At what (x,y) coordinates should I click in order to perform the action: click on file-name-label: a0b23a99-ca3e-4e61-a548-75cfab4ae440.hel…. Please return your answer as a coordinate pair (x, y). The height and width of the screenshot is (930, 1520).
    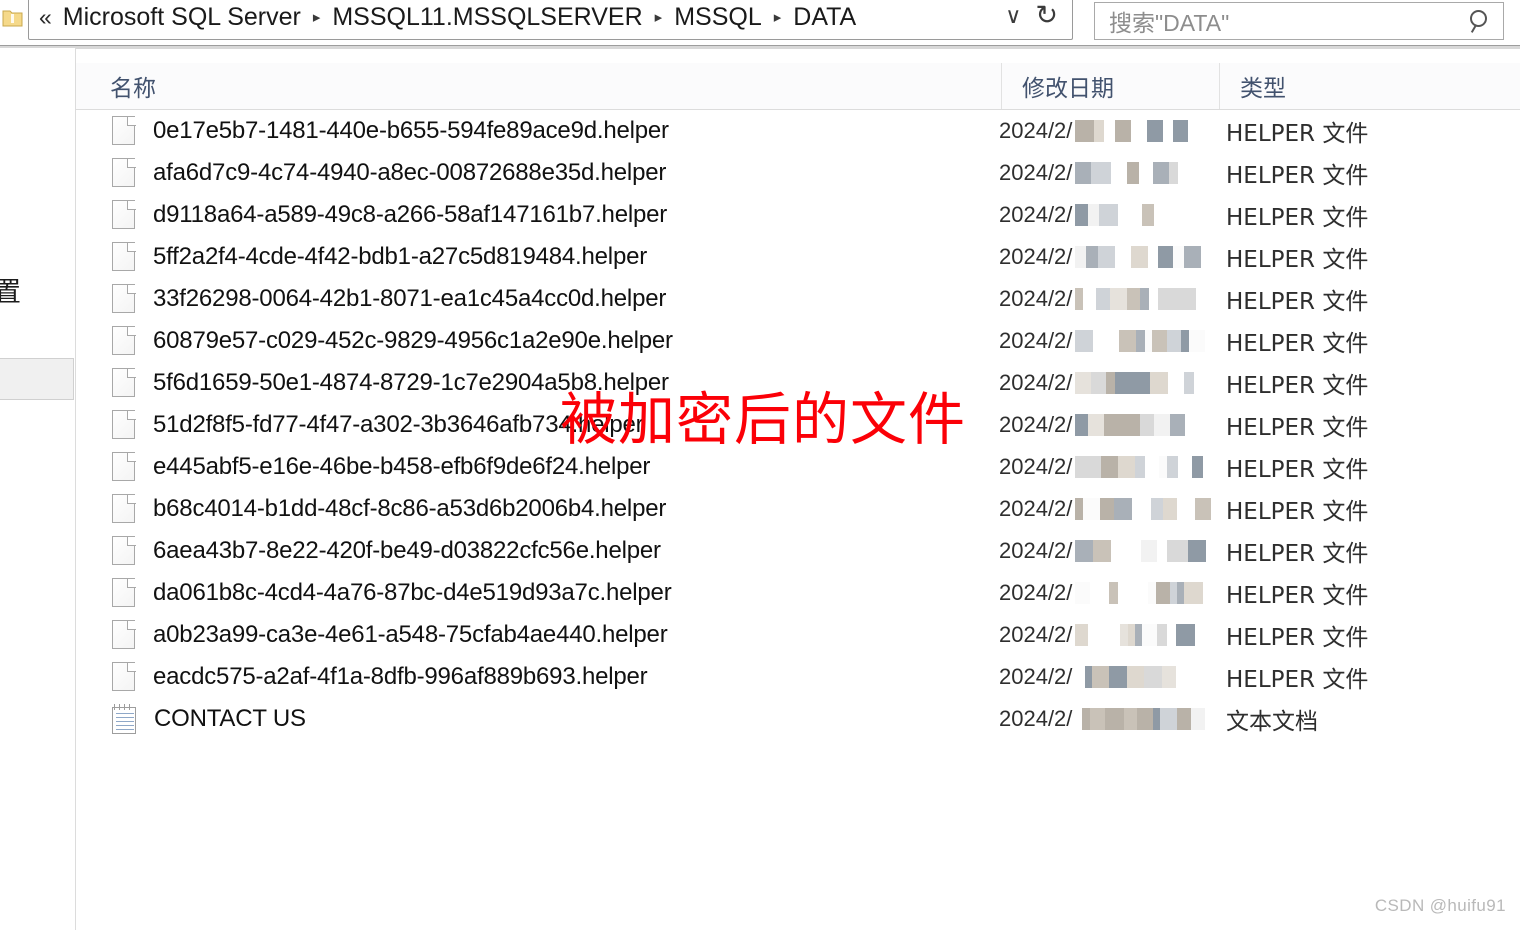
    Looking at the image, I should click on (410, 634).